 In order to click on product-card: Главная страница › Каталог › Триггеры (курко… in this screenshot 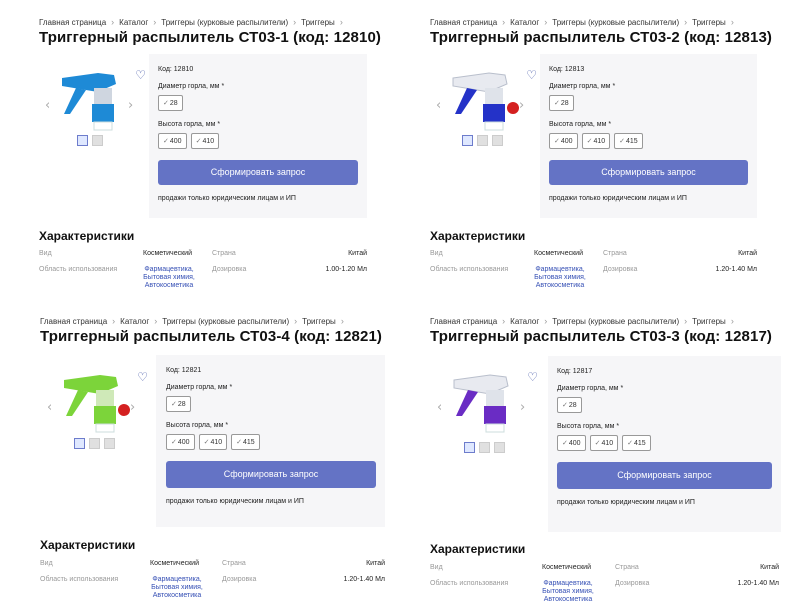, I will do `click(615, 31)`.